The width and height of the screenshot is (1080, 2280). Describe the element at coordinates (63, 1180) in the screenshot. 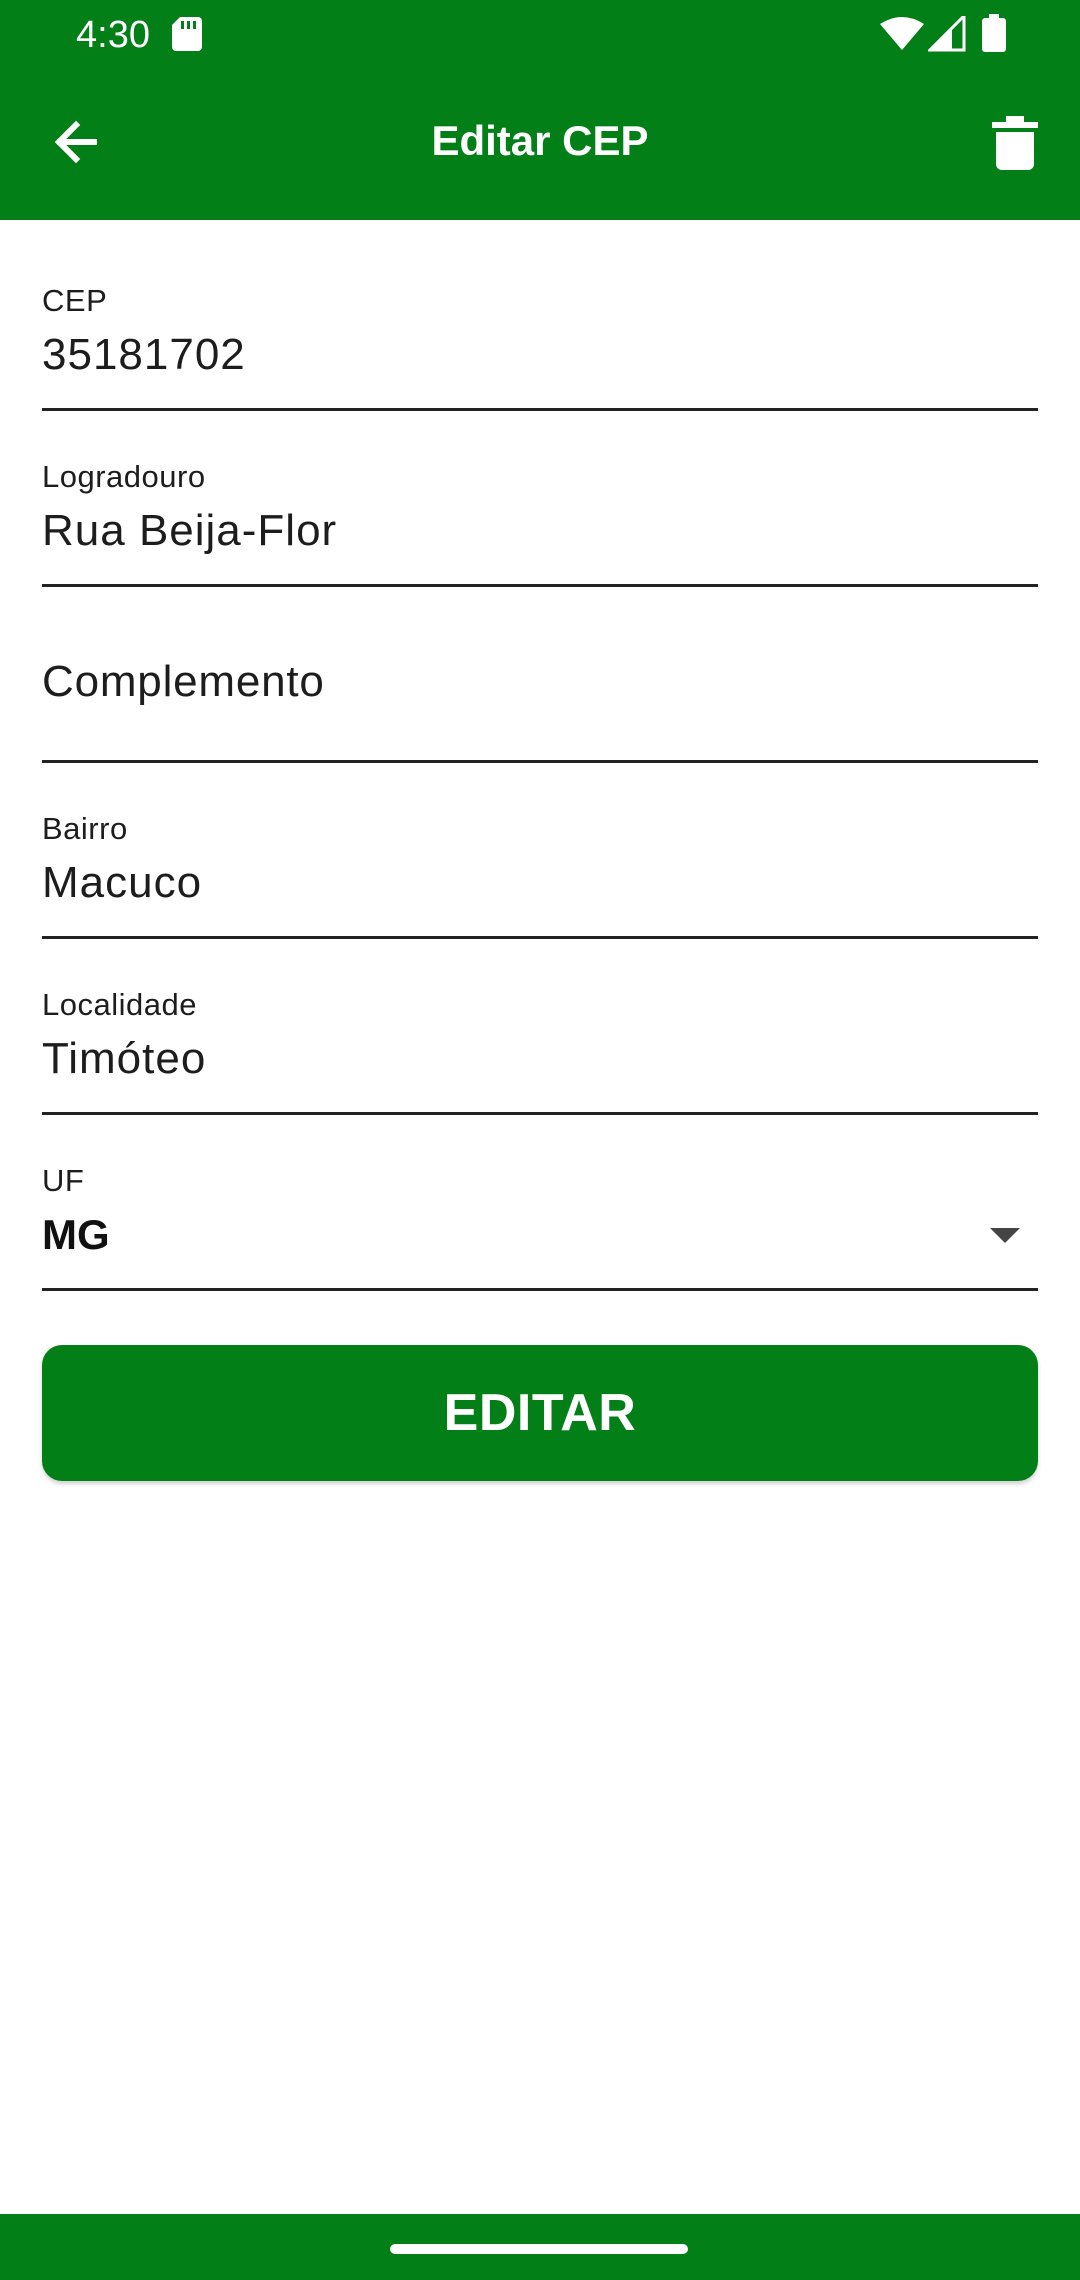

I see `uf-label: UF` at that location.